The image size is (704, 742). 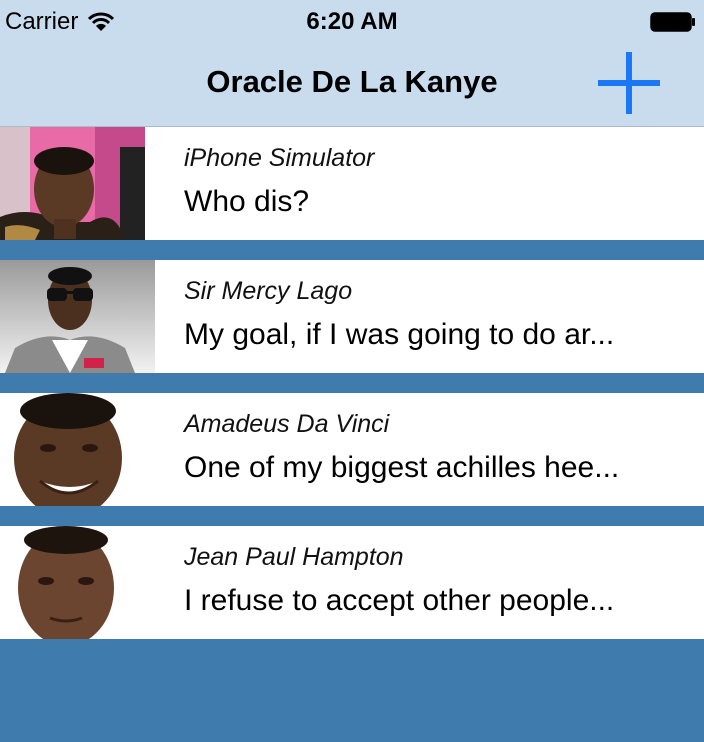 I want to click on status-bar: Carrier 6:20 AM, so click(x=352, y=22).